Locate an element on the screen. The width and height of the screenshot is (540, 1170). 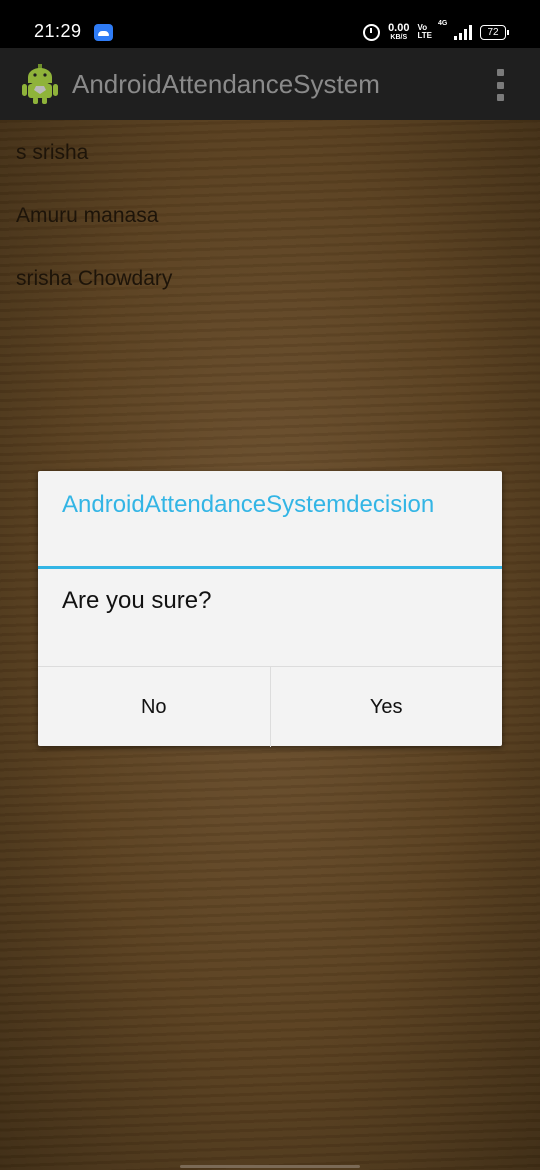
status-icons: 0.00 KB/S Vo LTE 4G 72 is located at coordinates (436, 31).